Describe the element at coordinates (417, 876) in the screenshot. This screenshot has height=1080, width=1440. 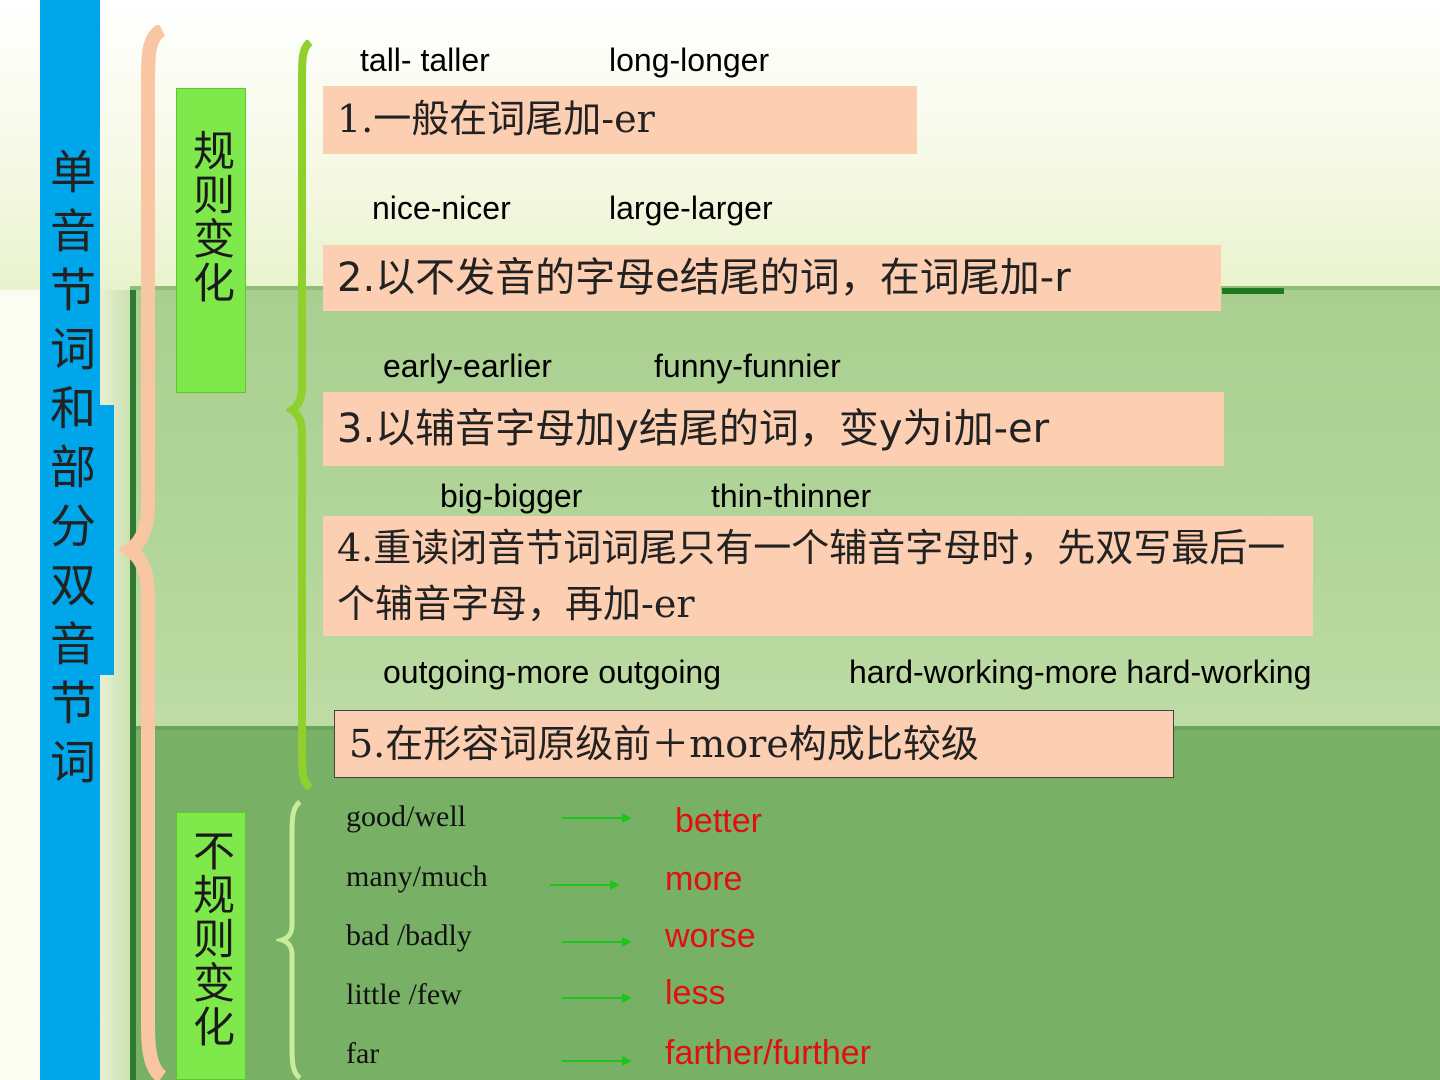
I see `irregular-word-2: many/much` at that location.